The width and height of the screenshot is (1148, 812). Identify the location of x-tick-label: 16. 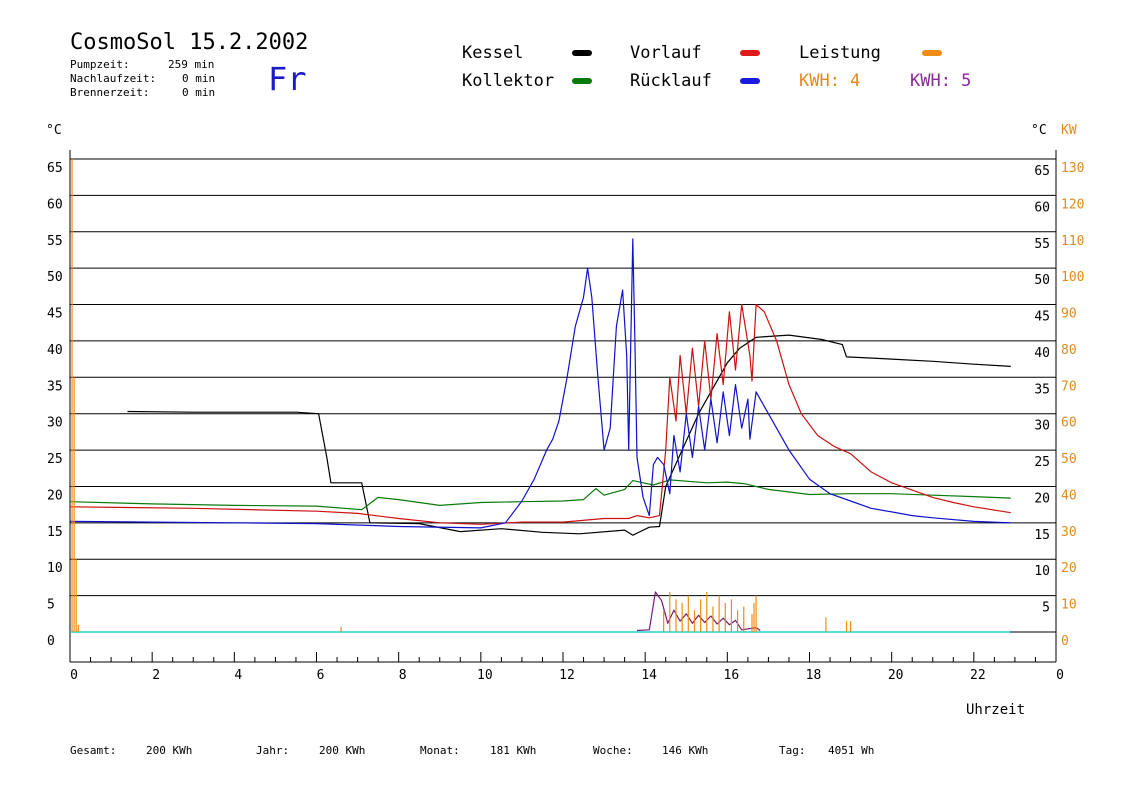
(732, 675).